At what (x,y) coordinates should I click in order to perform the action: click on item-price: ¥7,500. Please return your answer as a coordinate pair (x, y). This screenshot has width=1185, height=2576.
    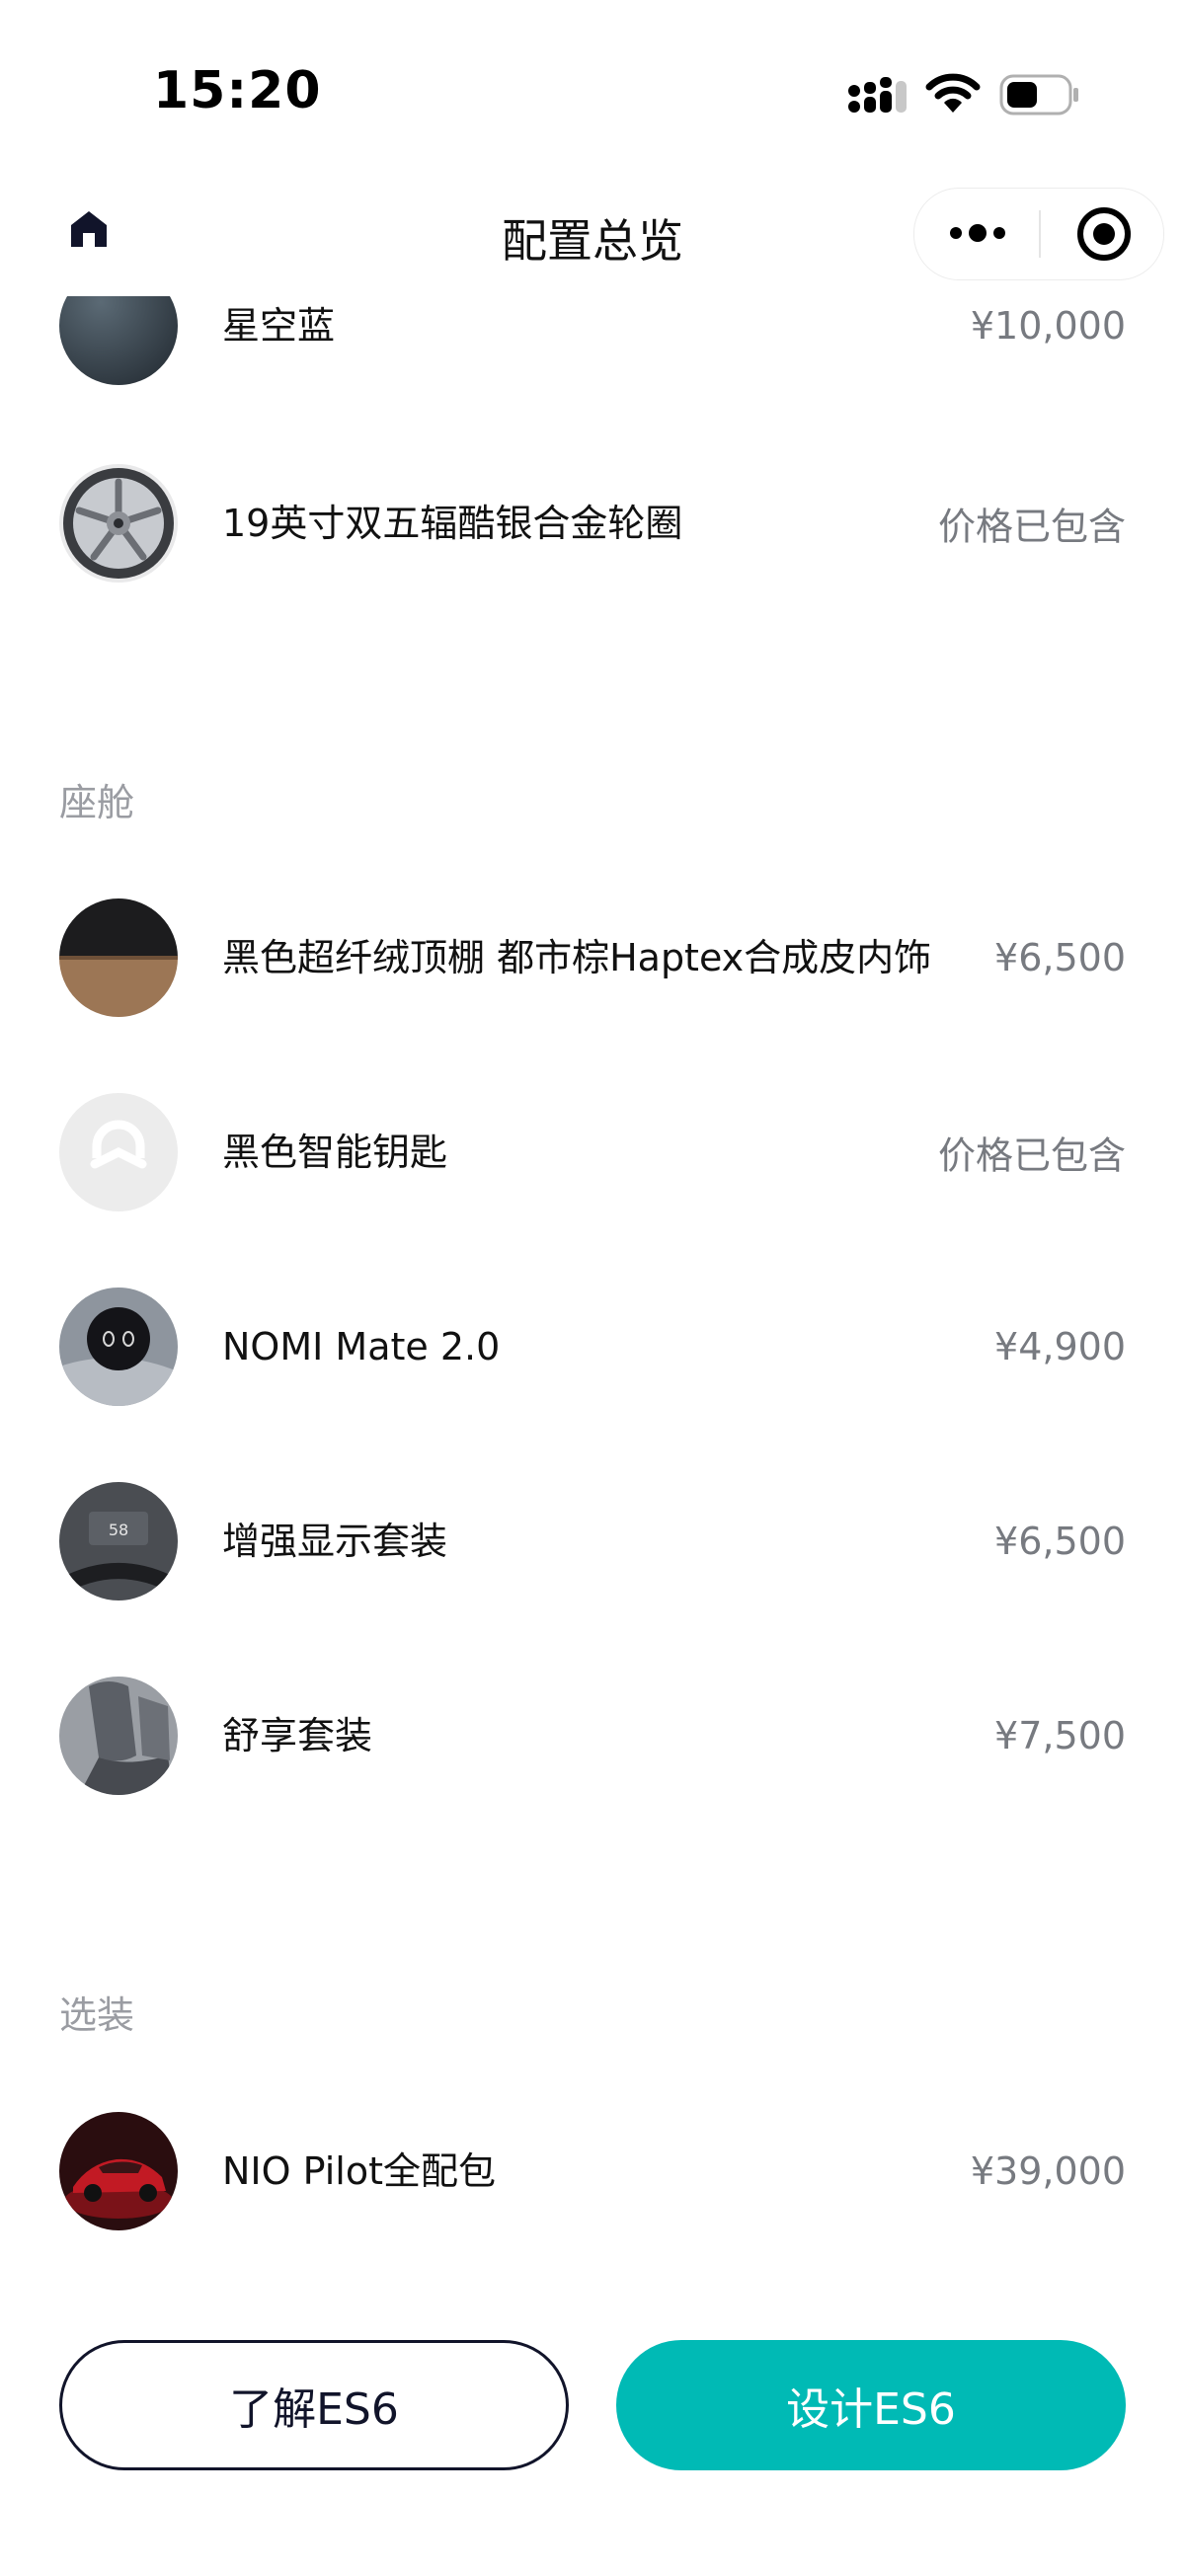
    Looking at the image, I should click on (1060, 1735).